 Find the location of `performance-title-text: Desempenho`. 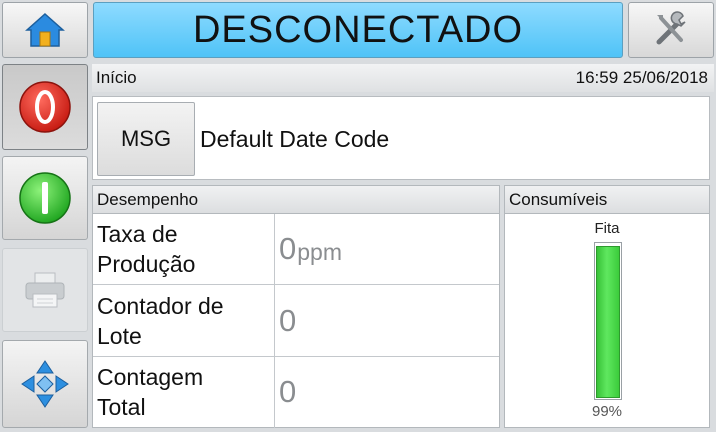

performance-title-text: Desempenho is located at coordinates (148, 199).